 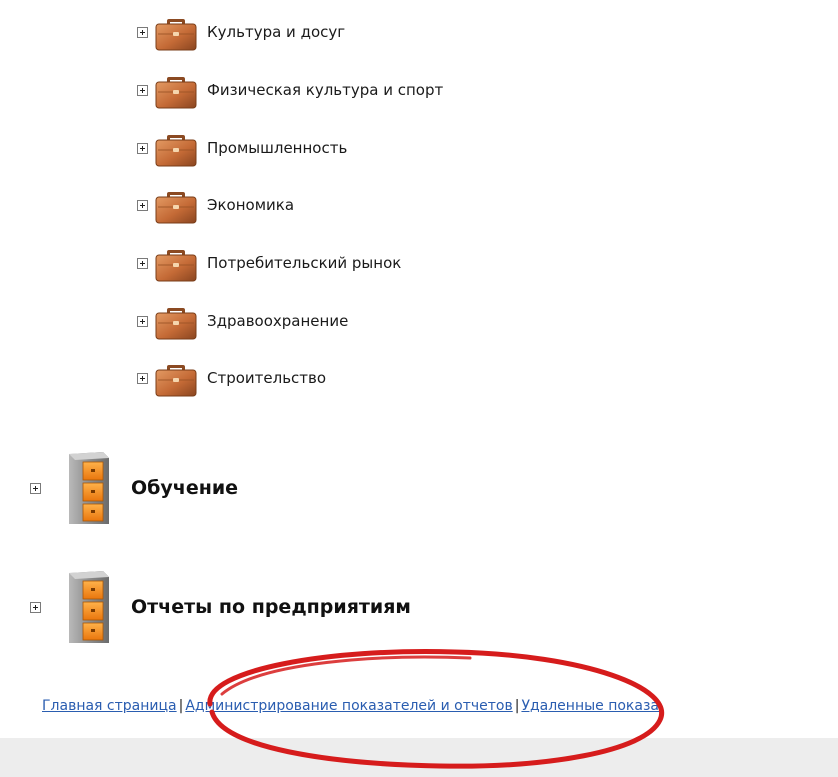 What do you see at coordinates (267, 378) in the screenshot?
I see `tree-item-label: Строительство` at bounding box center [267, 378].